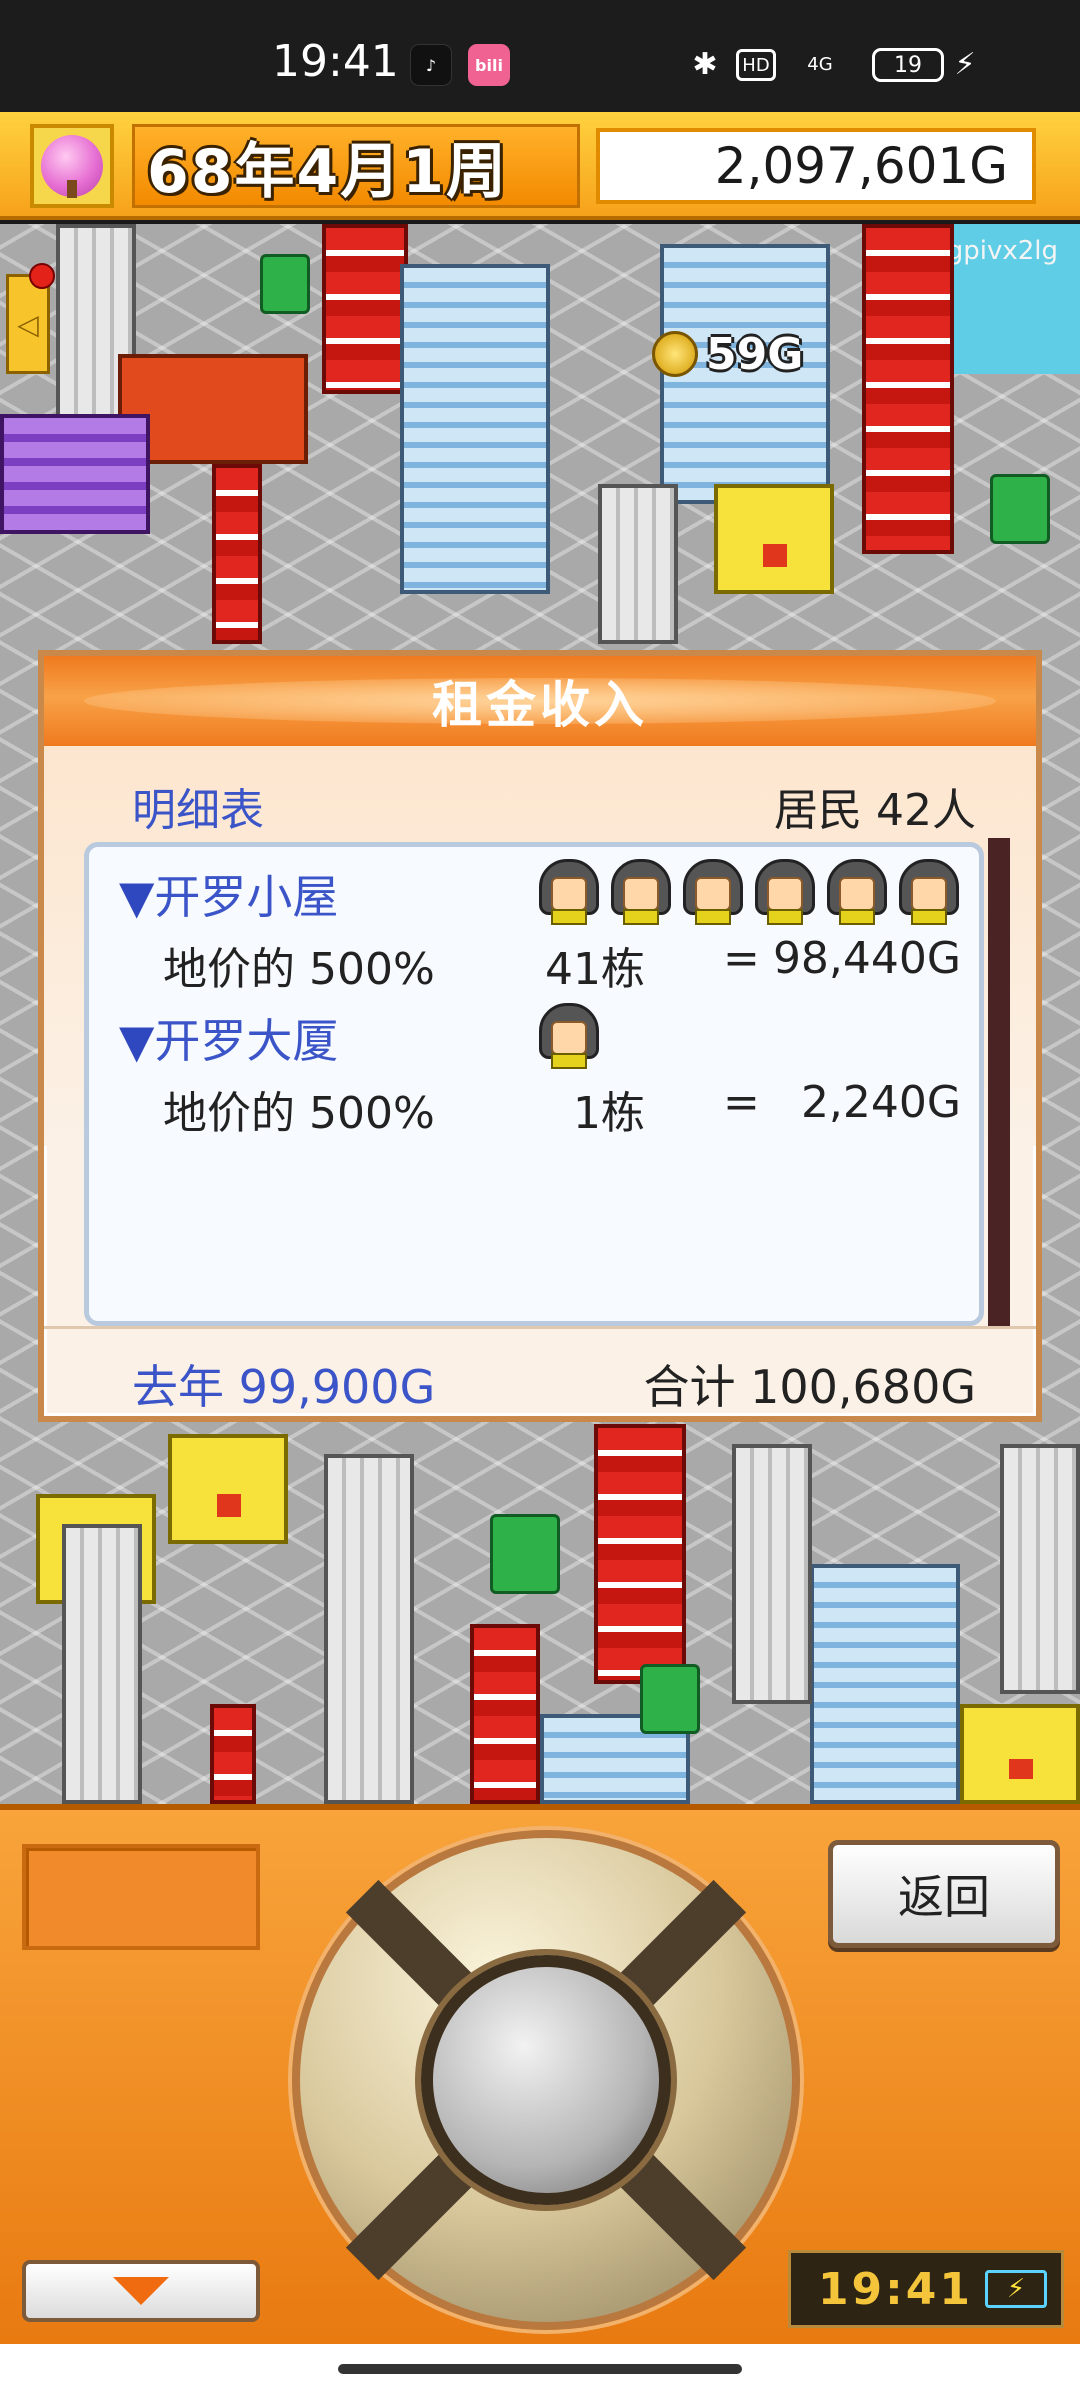 The width and height of the screenshot is (1080, 2400). Describe the element at coordinates (875, 810) in the screenshot. I see `residents-count: 居民 42人` at that location.